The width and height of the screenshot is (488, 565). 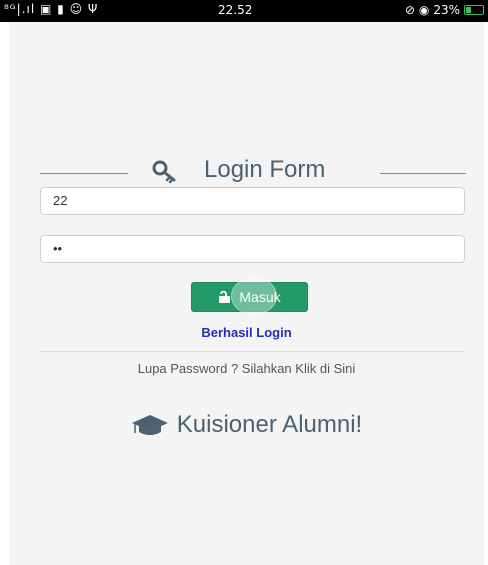 I want to click on status-bar: ⁸ᴳ|.ıl ▣ ▮ ☺ Ψ 22.52 ⊘ ◉ 23%, so click(x=244, y=11).